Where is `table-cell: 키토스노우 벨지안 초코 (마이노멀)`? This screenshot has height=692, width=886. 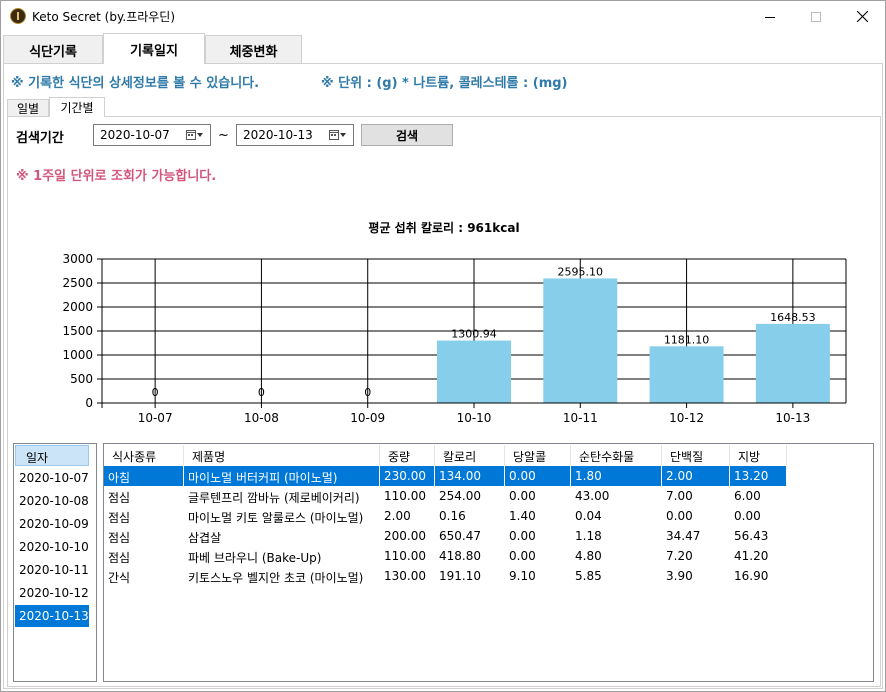
table-cell: 키토스노우 벨지안 초코 (마이노멀) is located at coordinates (282, 576).